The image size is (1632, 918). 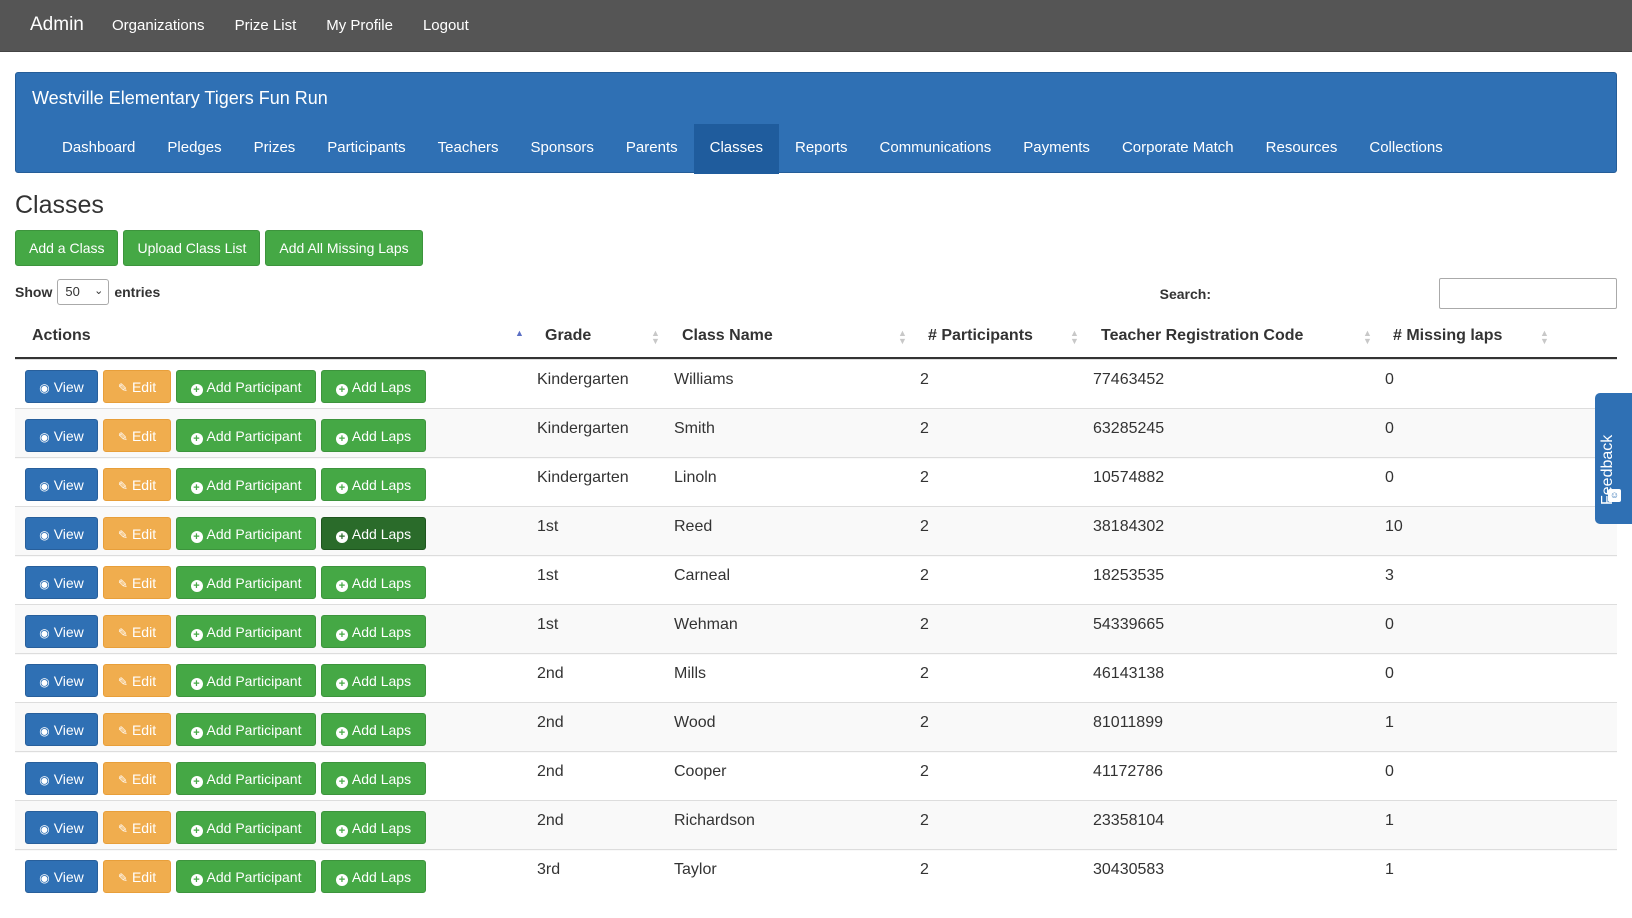 I want to click on tab-classes: Classes, so click(x=736, y=149).